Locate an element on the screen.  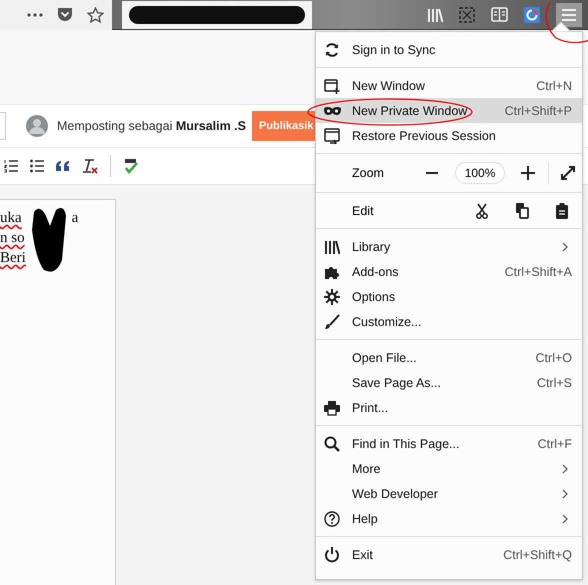
editor-page: uka a n so Beri is located at coordinates (58, 392).